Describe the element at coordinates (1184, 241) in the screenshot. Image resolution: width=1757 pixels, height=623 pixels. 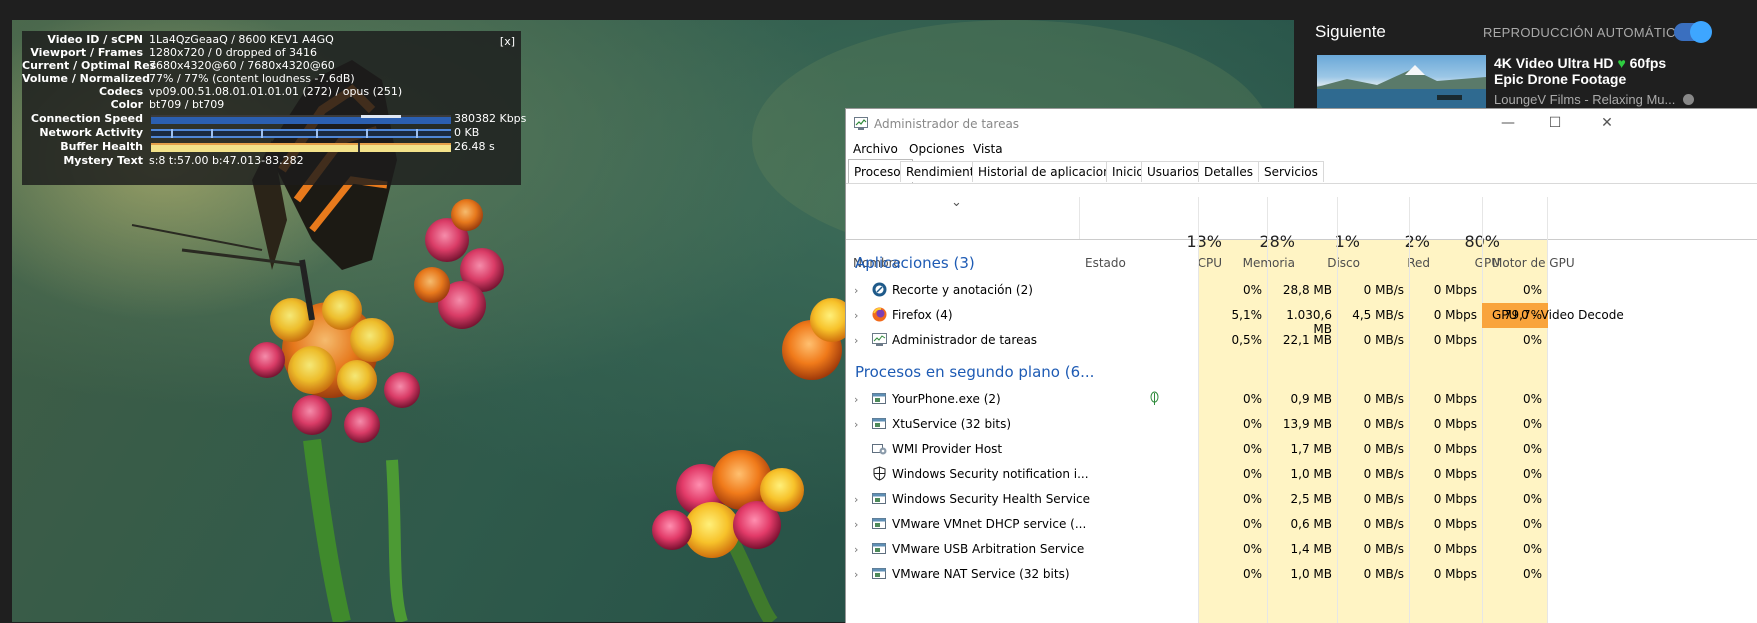
I see `column-cpu-percent: 13%` at that location.